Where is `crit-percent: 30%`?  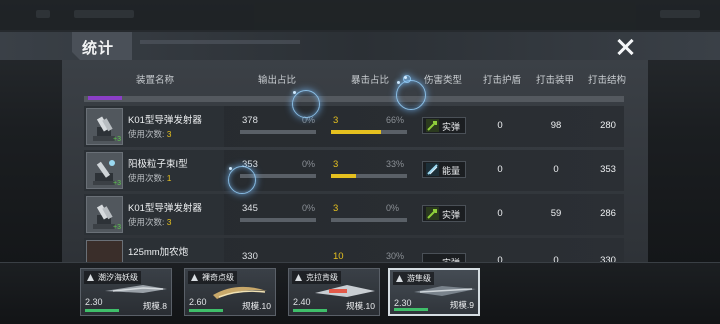 crit-percent: 30% is located at coordinates (395, 256).